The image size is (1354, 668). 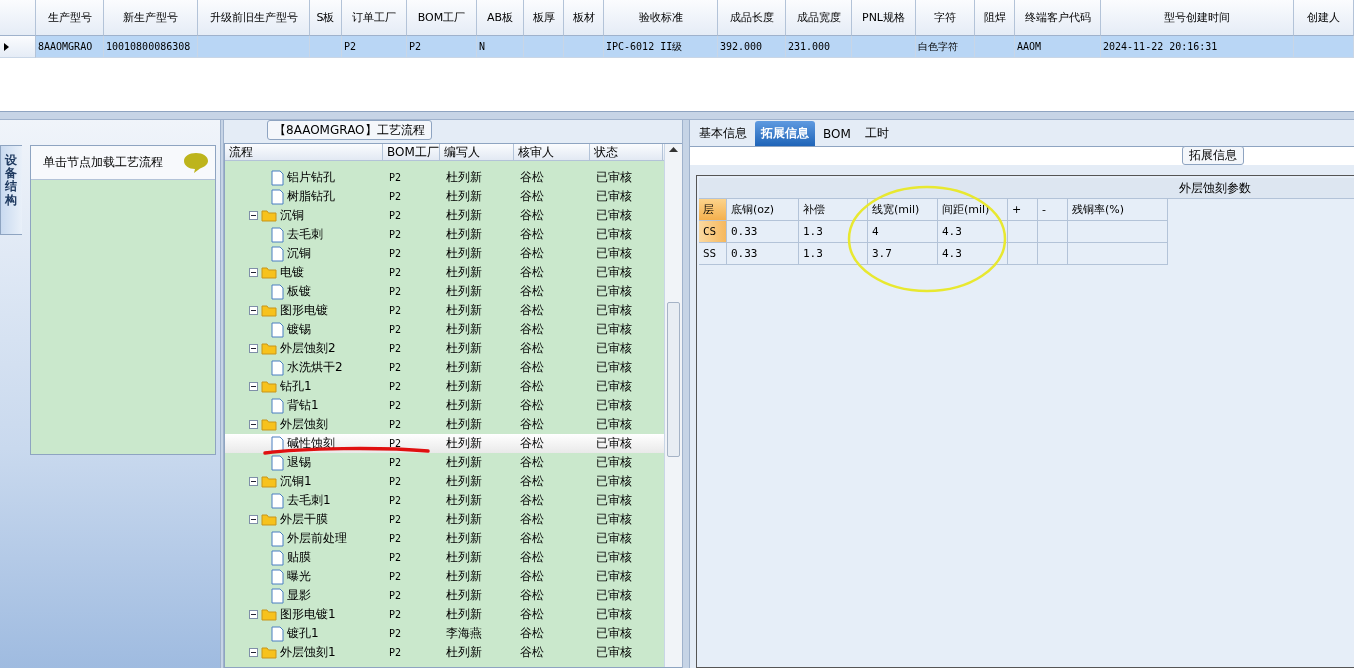 I want to click on column-header: 新生产型号, so click(x=151, y=18).